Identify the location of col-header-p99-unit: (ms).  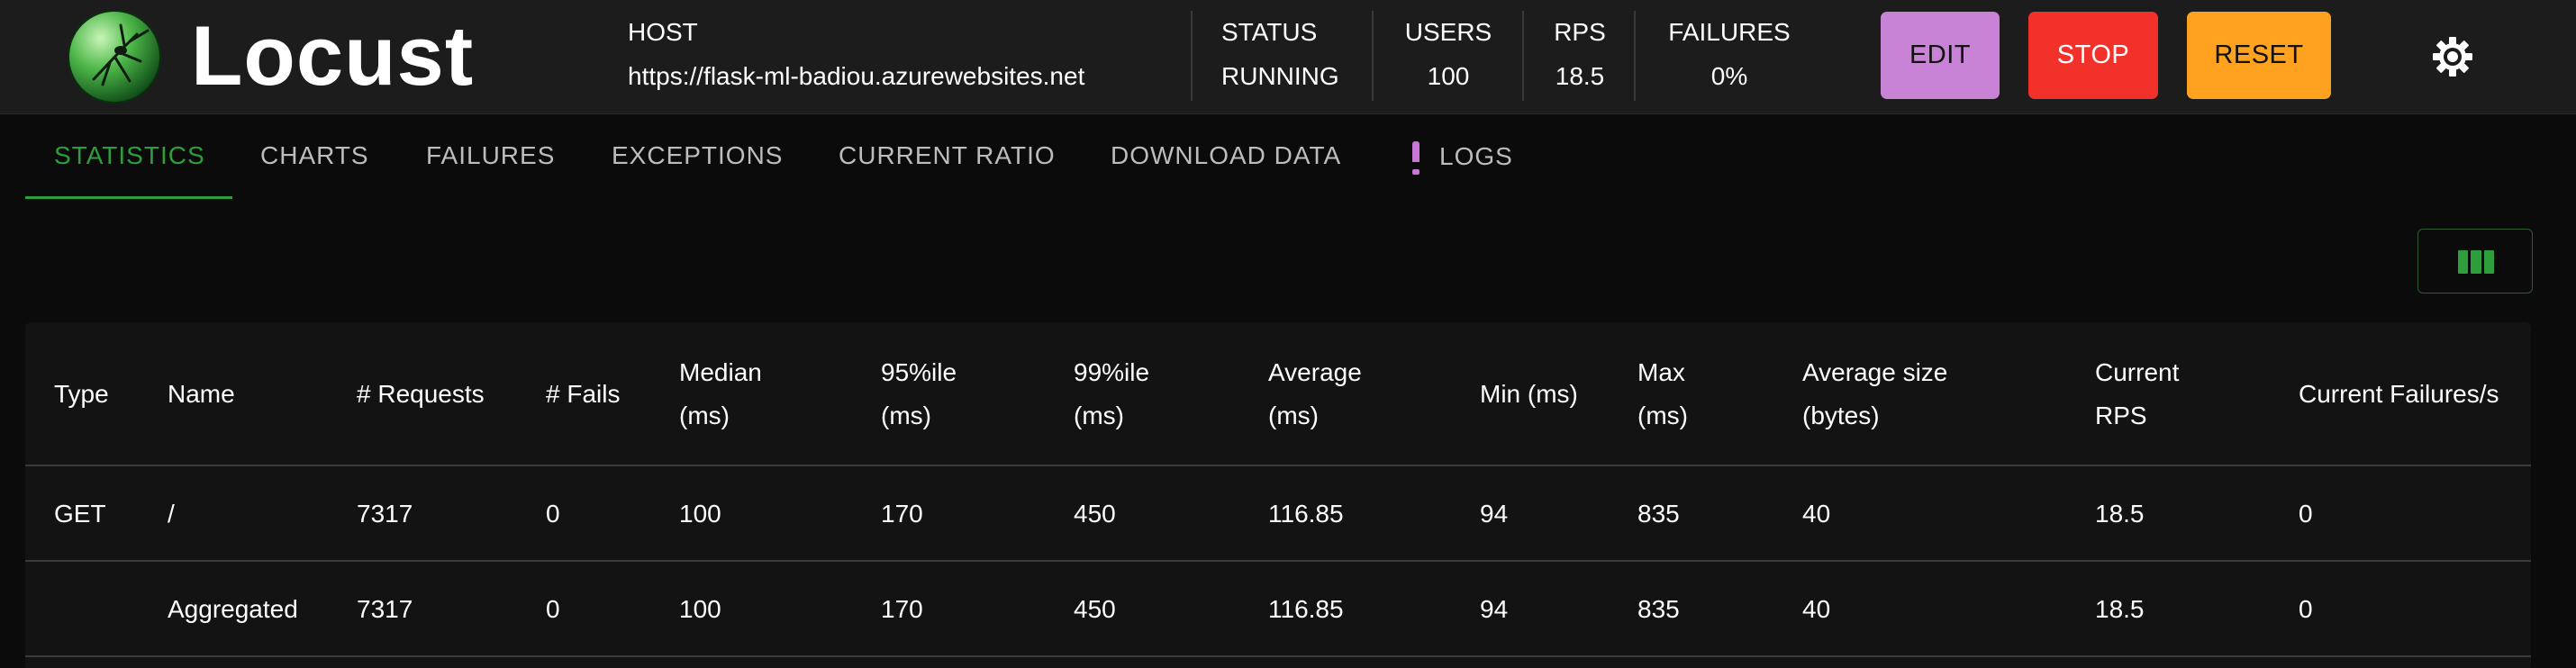
(1099, 415).